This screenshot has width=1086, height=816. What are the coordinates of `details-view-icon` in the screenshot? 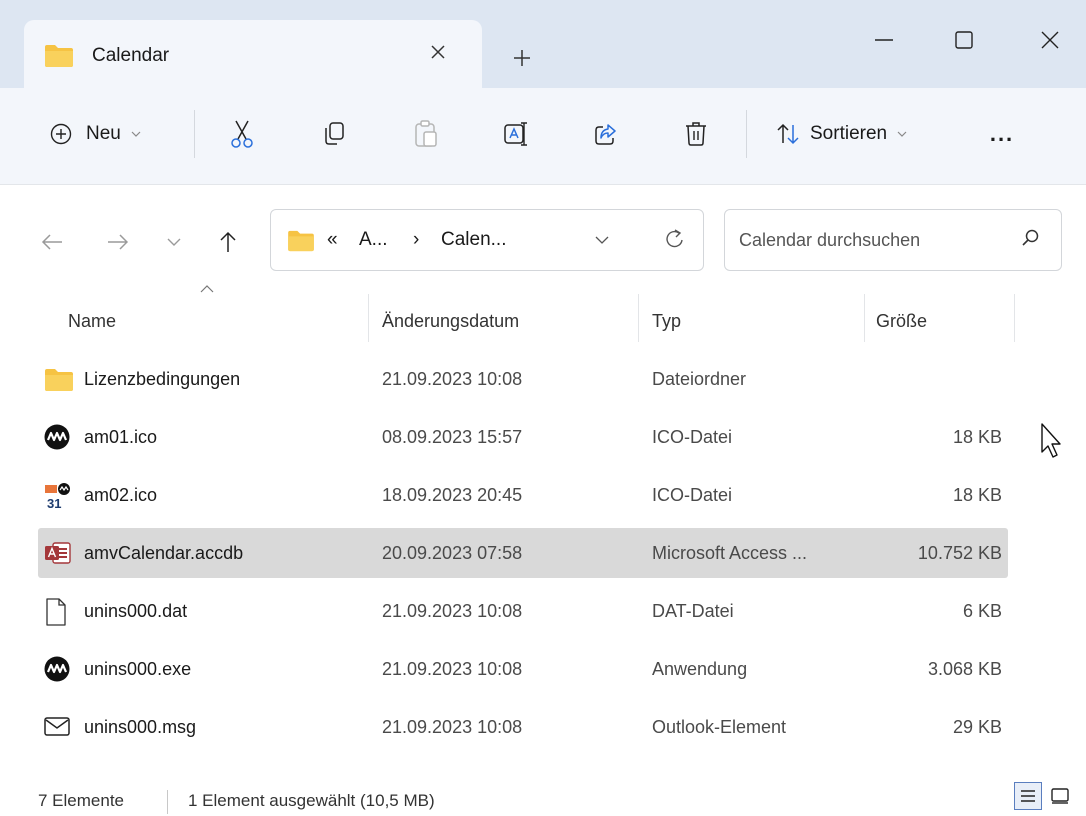 It's located at (1028, 796).